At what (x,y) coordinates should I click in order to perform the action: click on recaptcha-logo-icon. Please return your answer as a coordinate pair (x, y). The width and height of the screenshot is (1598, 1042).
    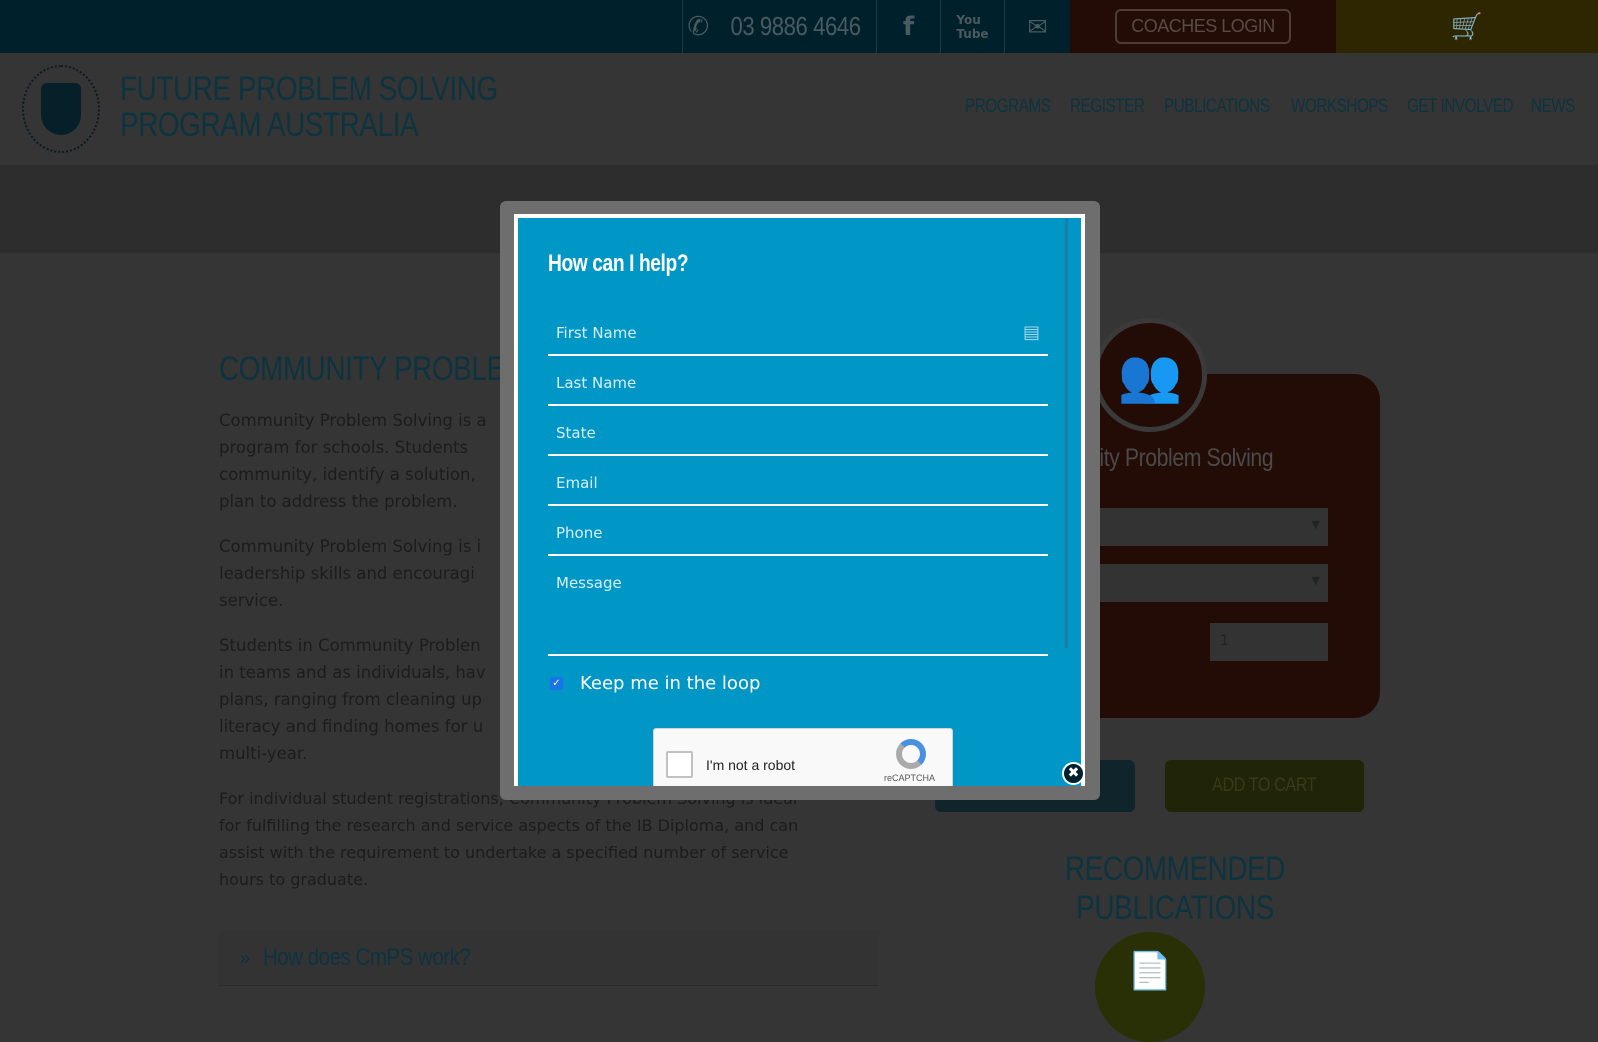
    Looking at the image, I should click on (911, 754).